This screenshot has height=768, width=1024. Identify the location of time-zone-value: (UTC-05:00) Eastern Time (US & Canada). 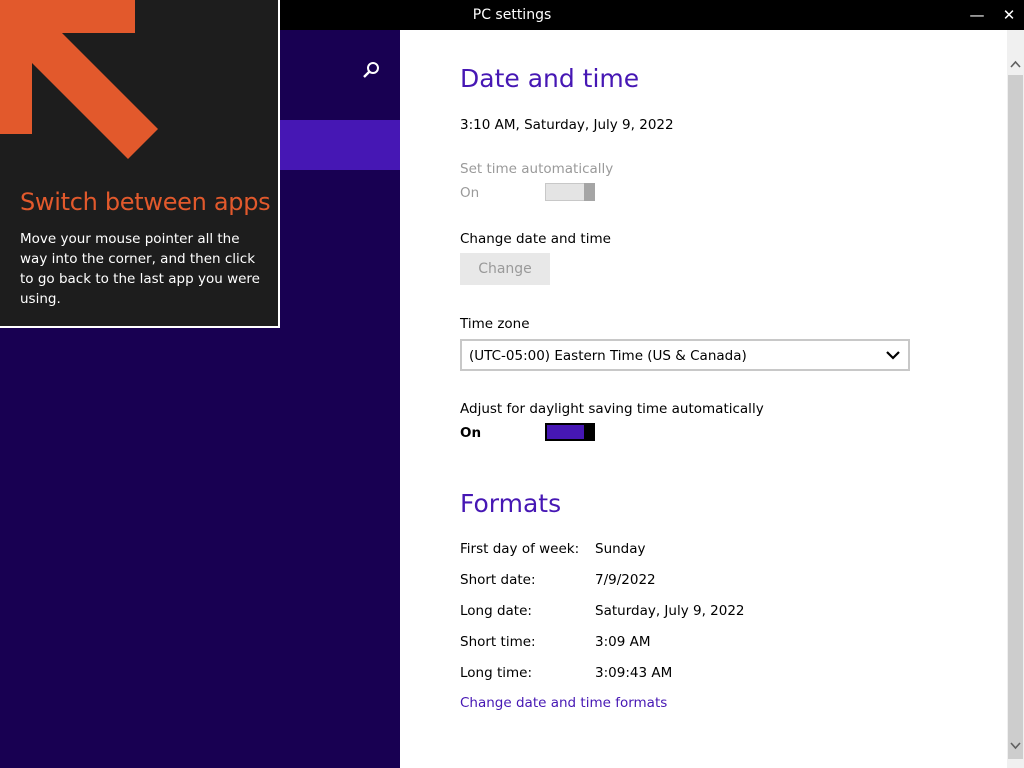
(608, 356).